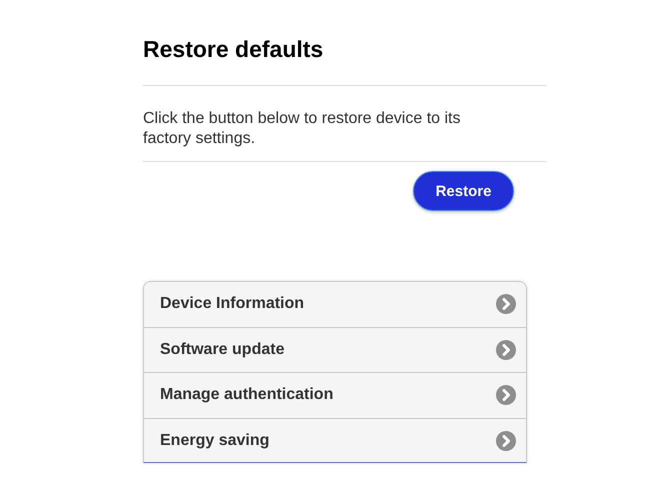 The image size is (659, 493). Describe the element at coordinates (302, 129) in the screenshot. I see `description-text: Click the button below to restore device to its factory settings.` at that location.